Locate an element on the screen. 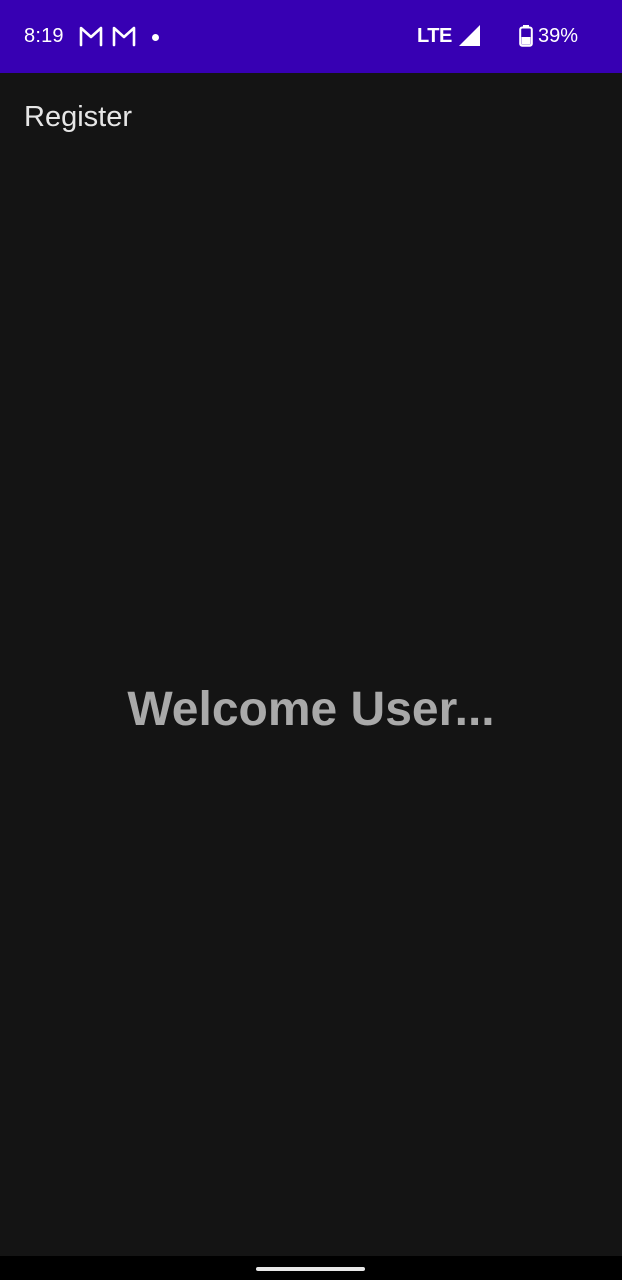 The width and height of the screenshot is (622, 1280). navigation-bar is located at coordinates (311, 1268).